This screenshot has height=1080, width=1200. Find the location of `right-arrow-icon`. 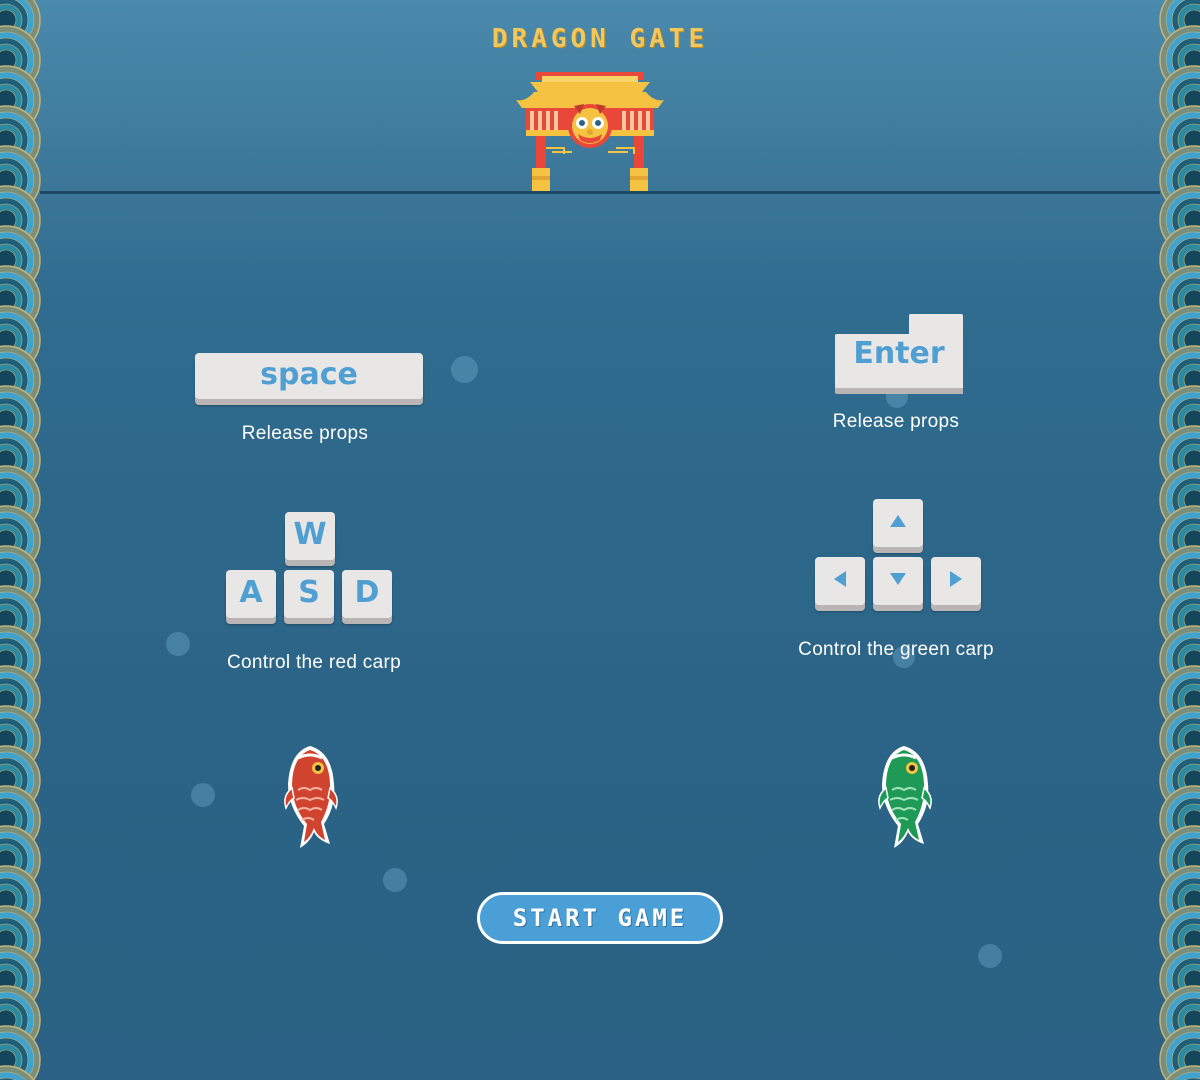

right-arrow-icon is located at coordinates (956, 579).